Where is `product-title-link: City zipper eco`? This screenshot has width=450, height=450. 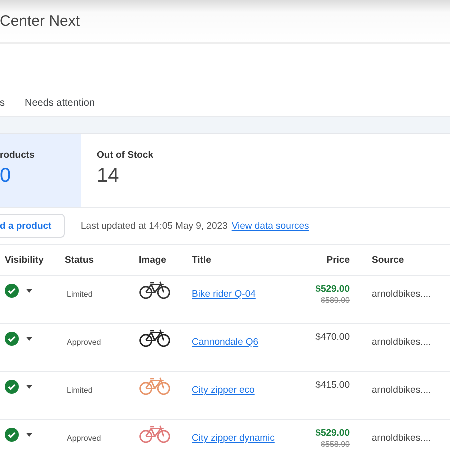
product-title-link: City zipper eco is located at coordinates (223, 390).